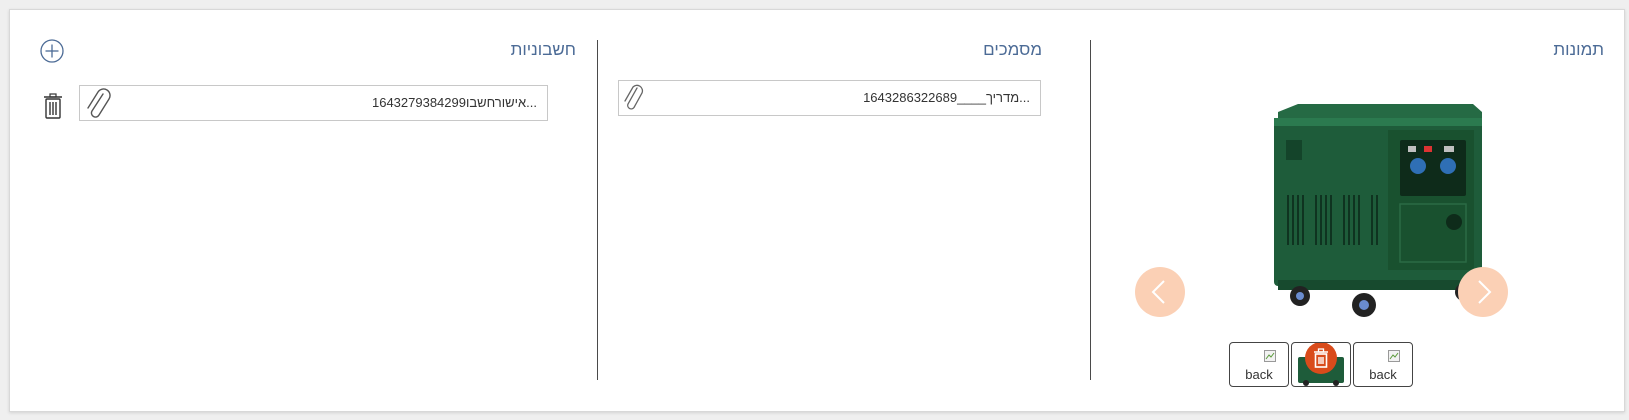  What do you see at coordinates (1259, 364) in the screenshot?
I see `thumbnail-1: back` at bounding box center [1259, 364].